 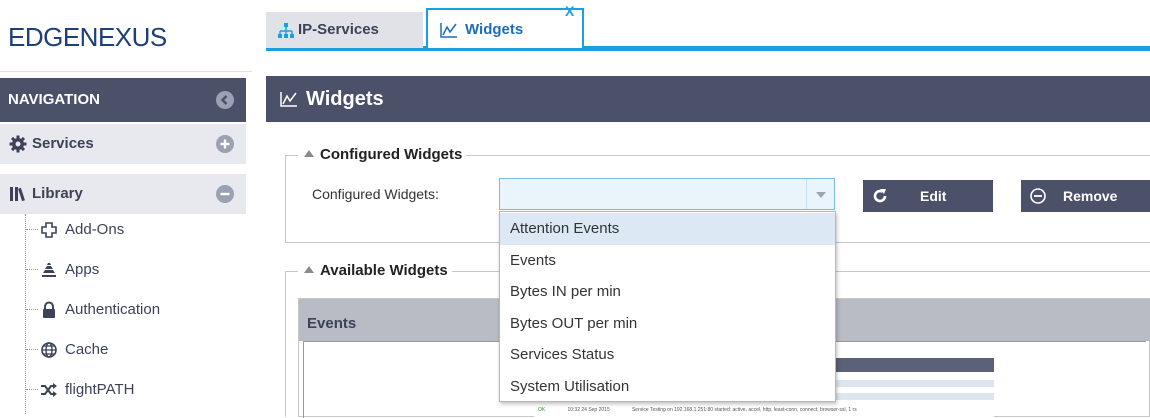 I want to click on dropdown-option: Attention Events, so click(x=667, y=229).